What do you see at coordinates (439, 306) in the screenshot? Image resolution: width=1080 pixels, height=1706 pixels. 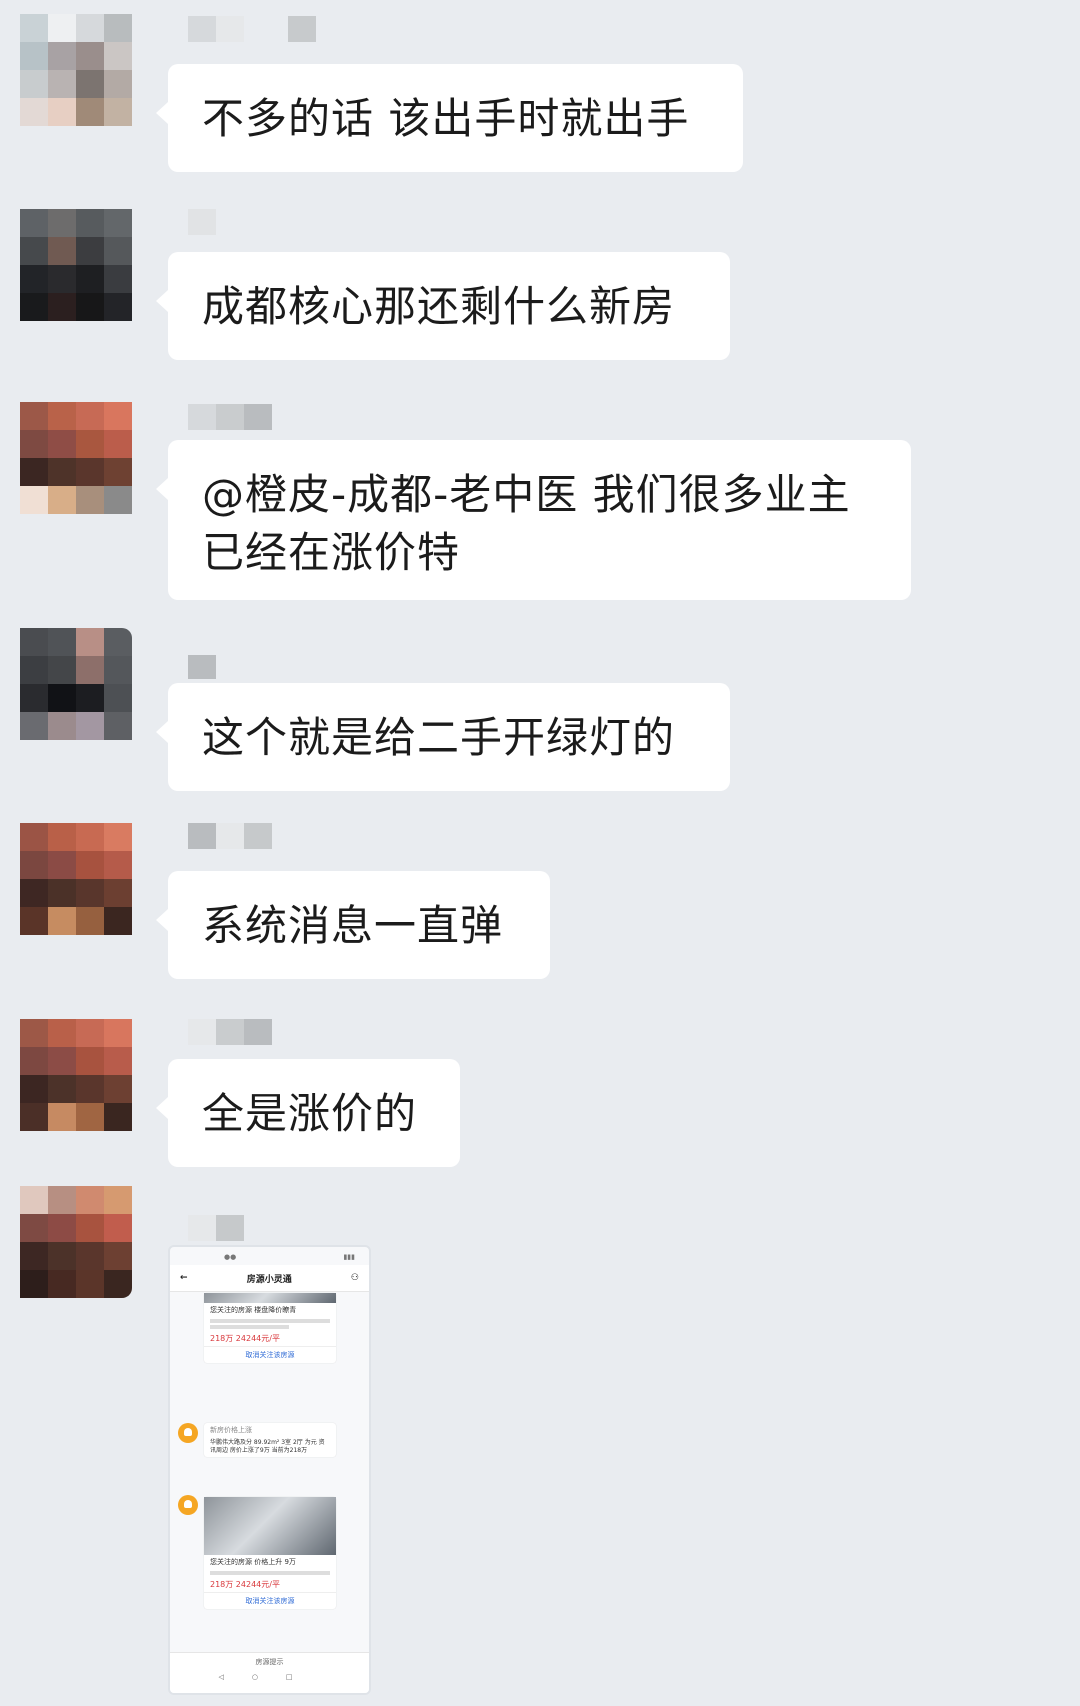 I see `message-text: 成都核心那还剩什么新房` at bounding box center [439, 306].